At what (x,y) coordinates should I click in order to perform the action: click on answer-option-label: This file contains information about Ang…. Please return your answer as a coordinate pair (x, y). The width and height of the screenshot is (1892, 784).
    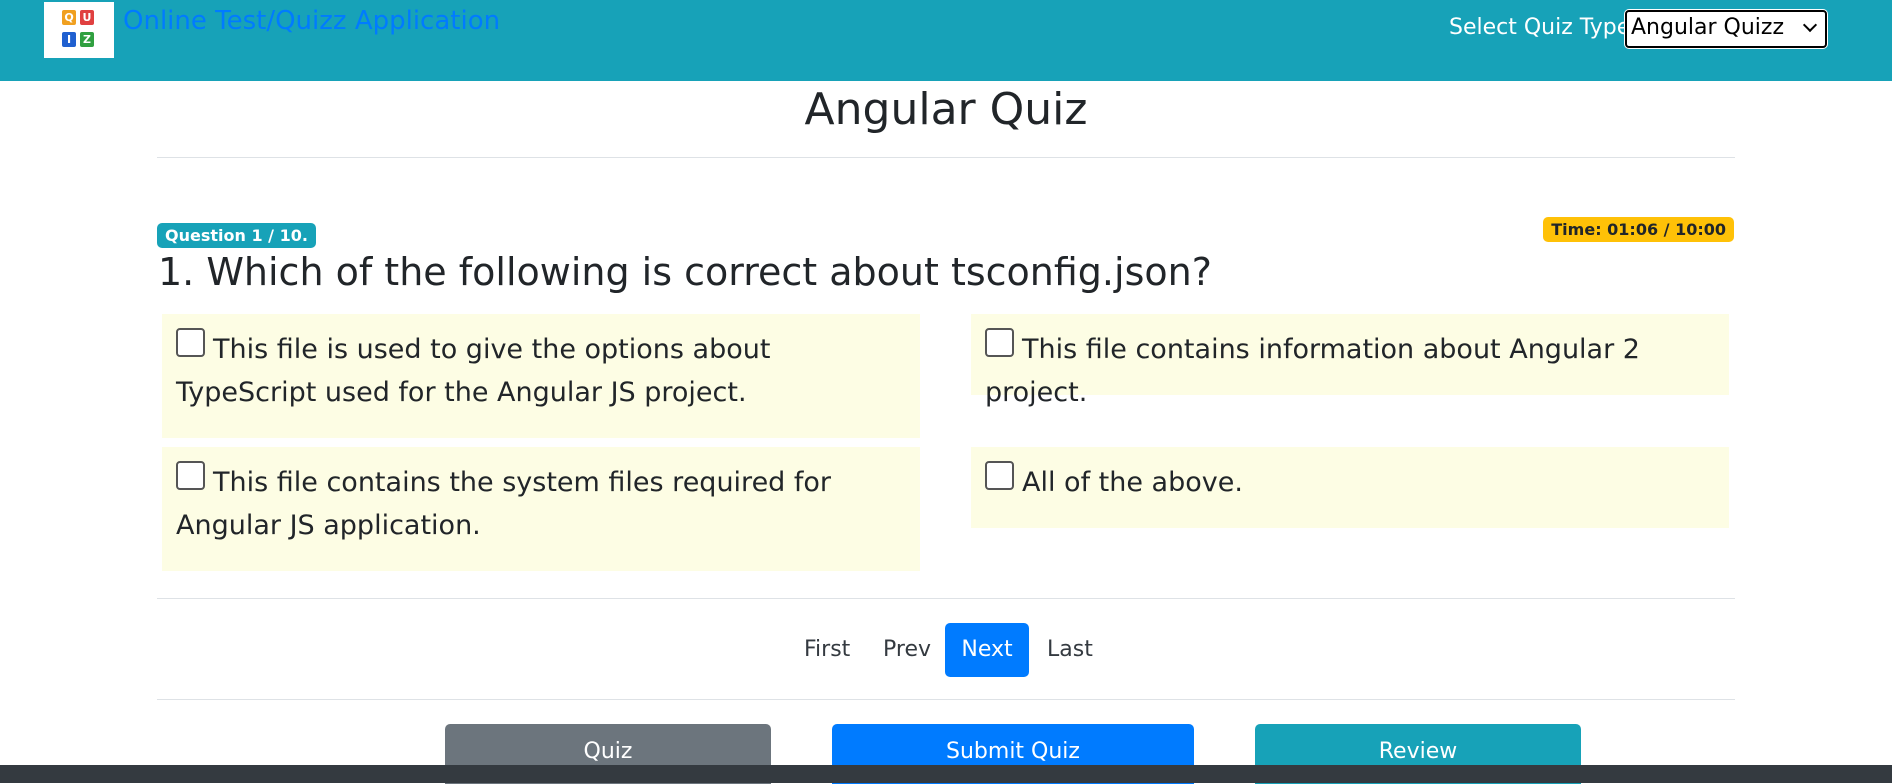
    Looking at the image, I should click on (1312, 371).